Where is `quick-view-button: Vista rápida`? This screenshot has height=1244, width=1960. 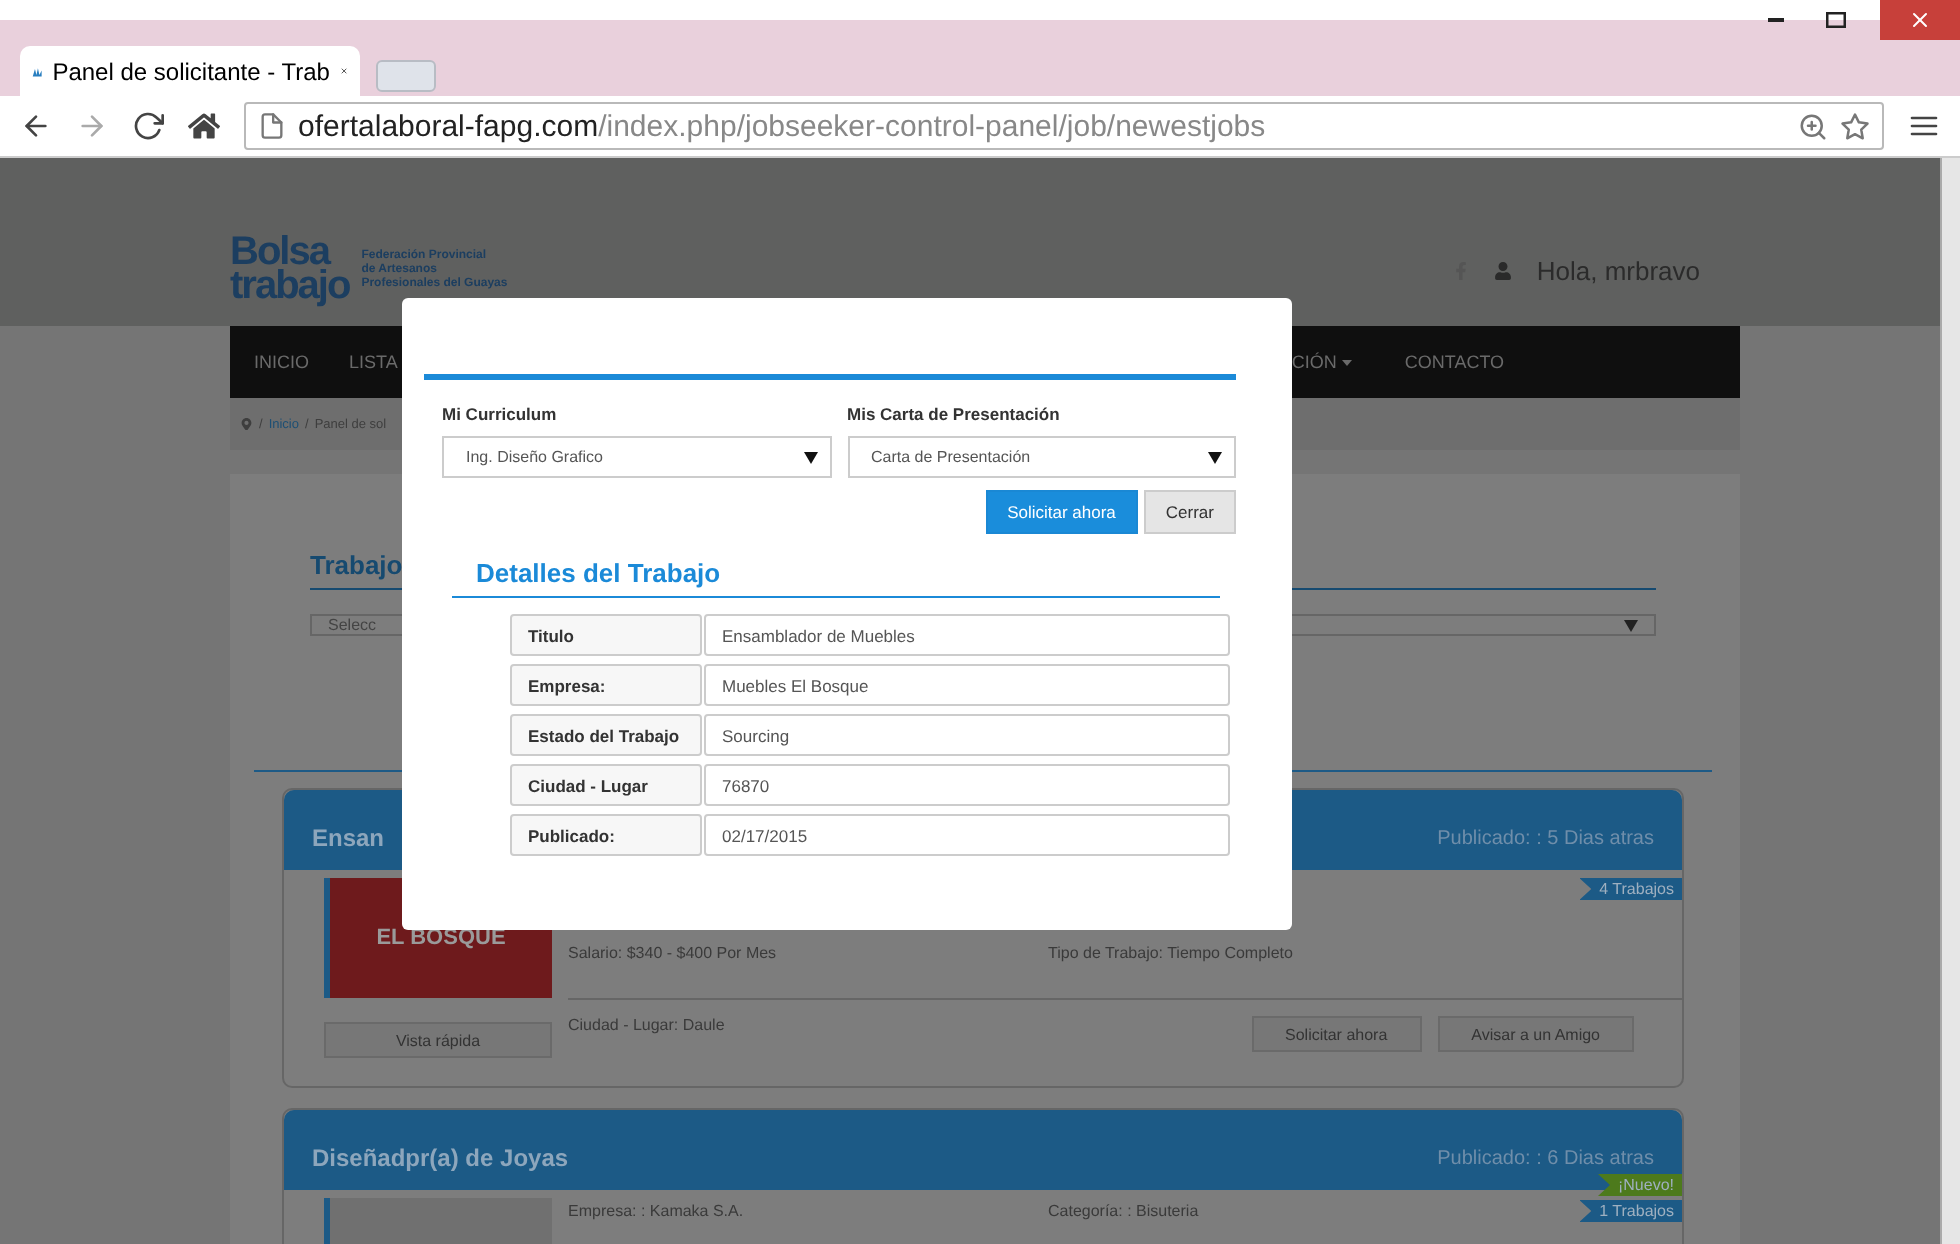
quick-view-button: Vista rápida is located at coordinates (438, 1040).